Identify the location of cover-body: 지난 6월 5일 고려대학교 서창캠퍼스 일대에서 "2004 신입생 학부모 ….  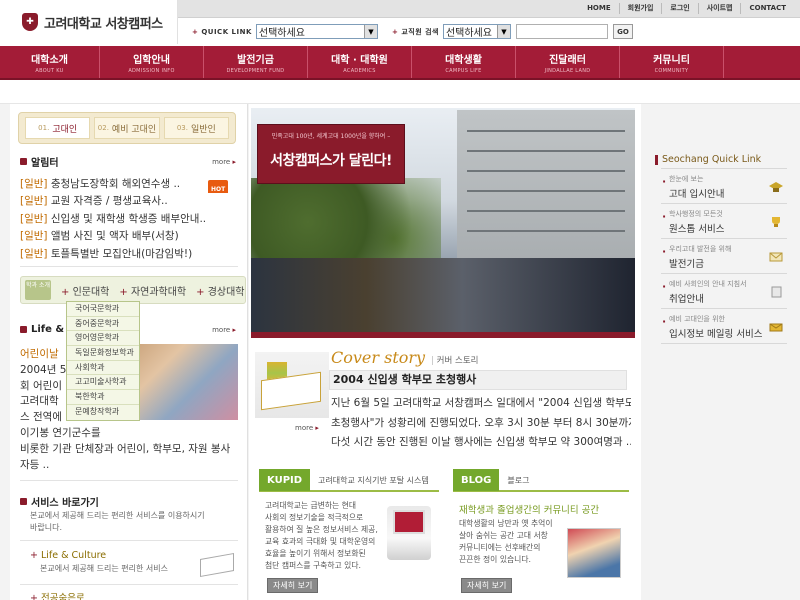
(481, 423).